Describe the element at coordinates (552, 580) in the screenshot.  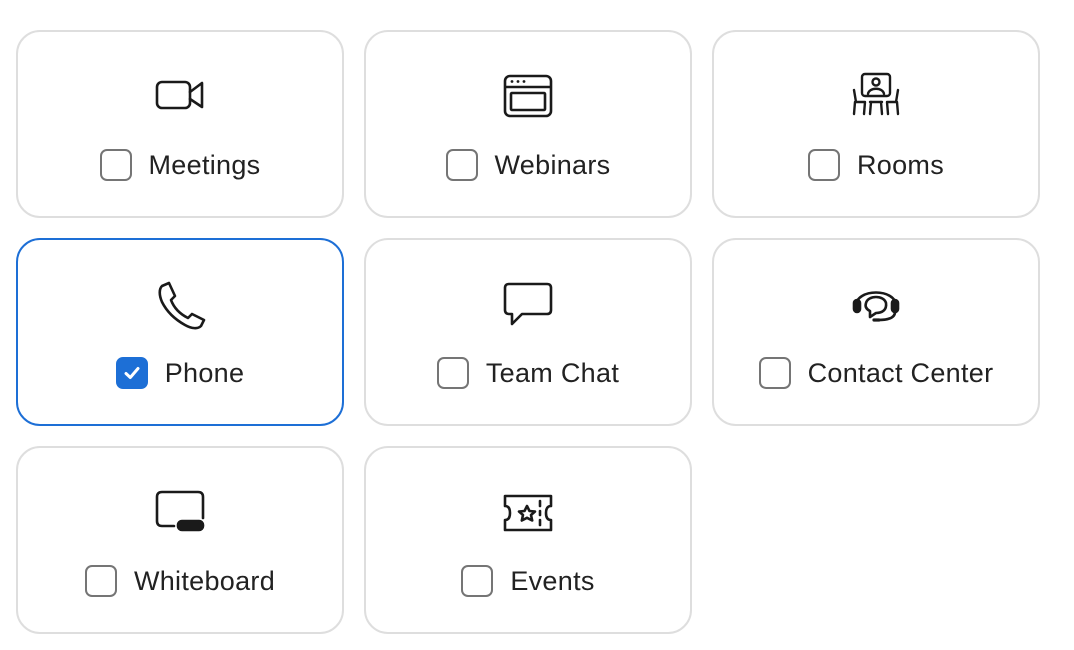
I see `events-label: Events` at that location.